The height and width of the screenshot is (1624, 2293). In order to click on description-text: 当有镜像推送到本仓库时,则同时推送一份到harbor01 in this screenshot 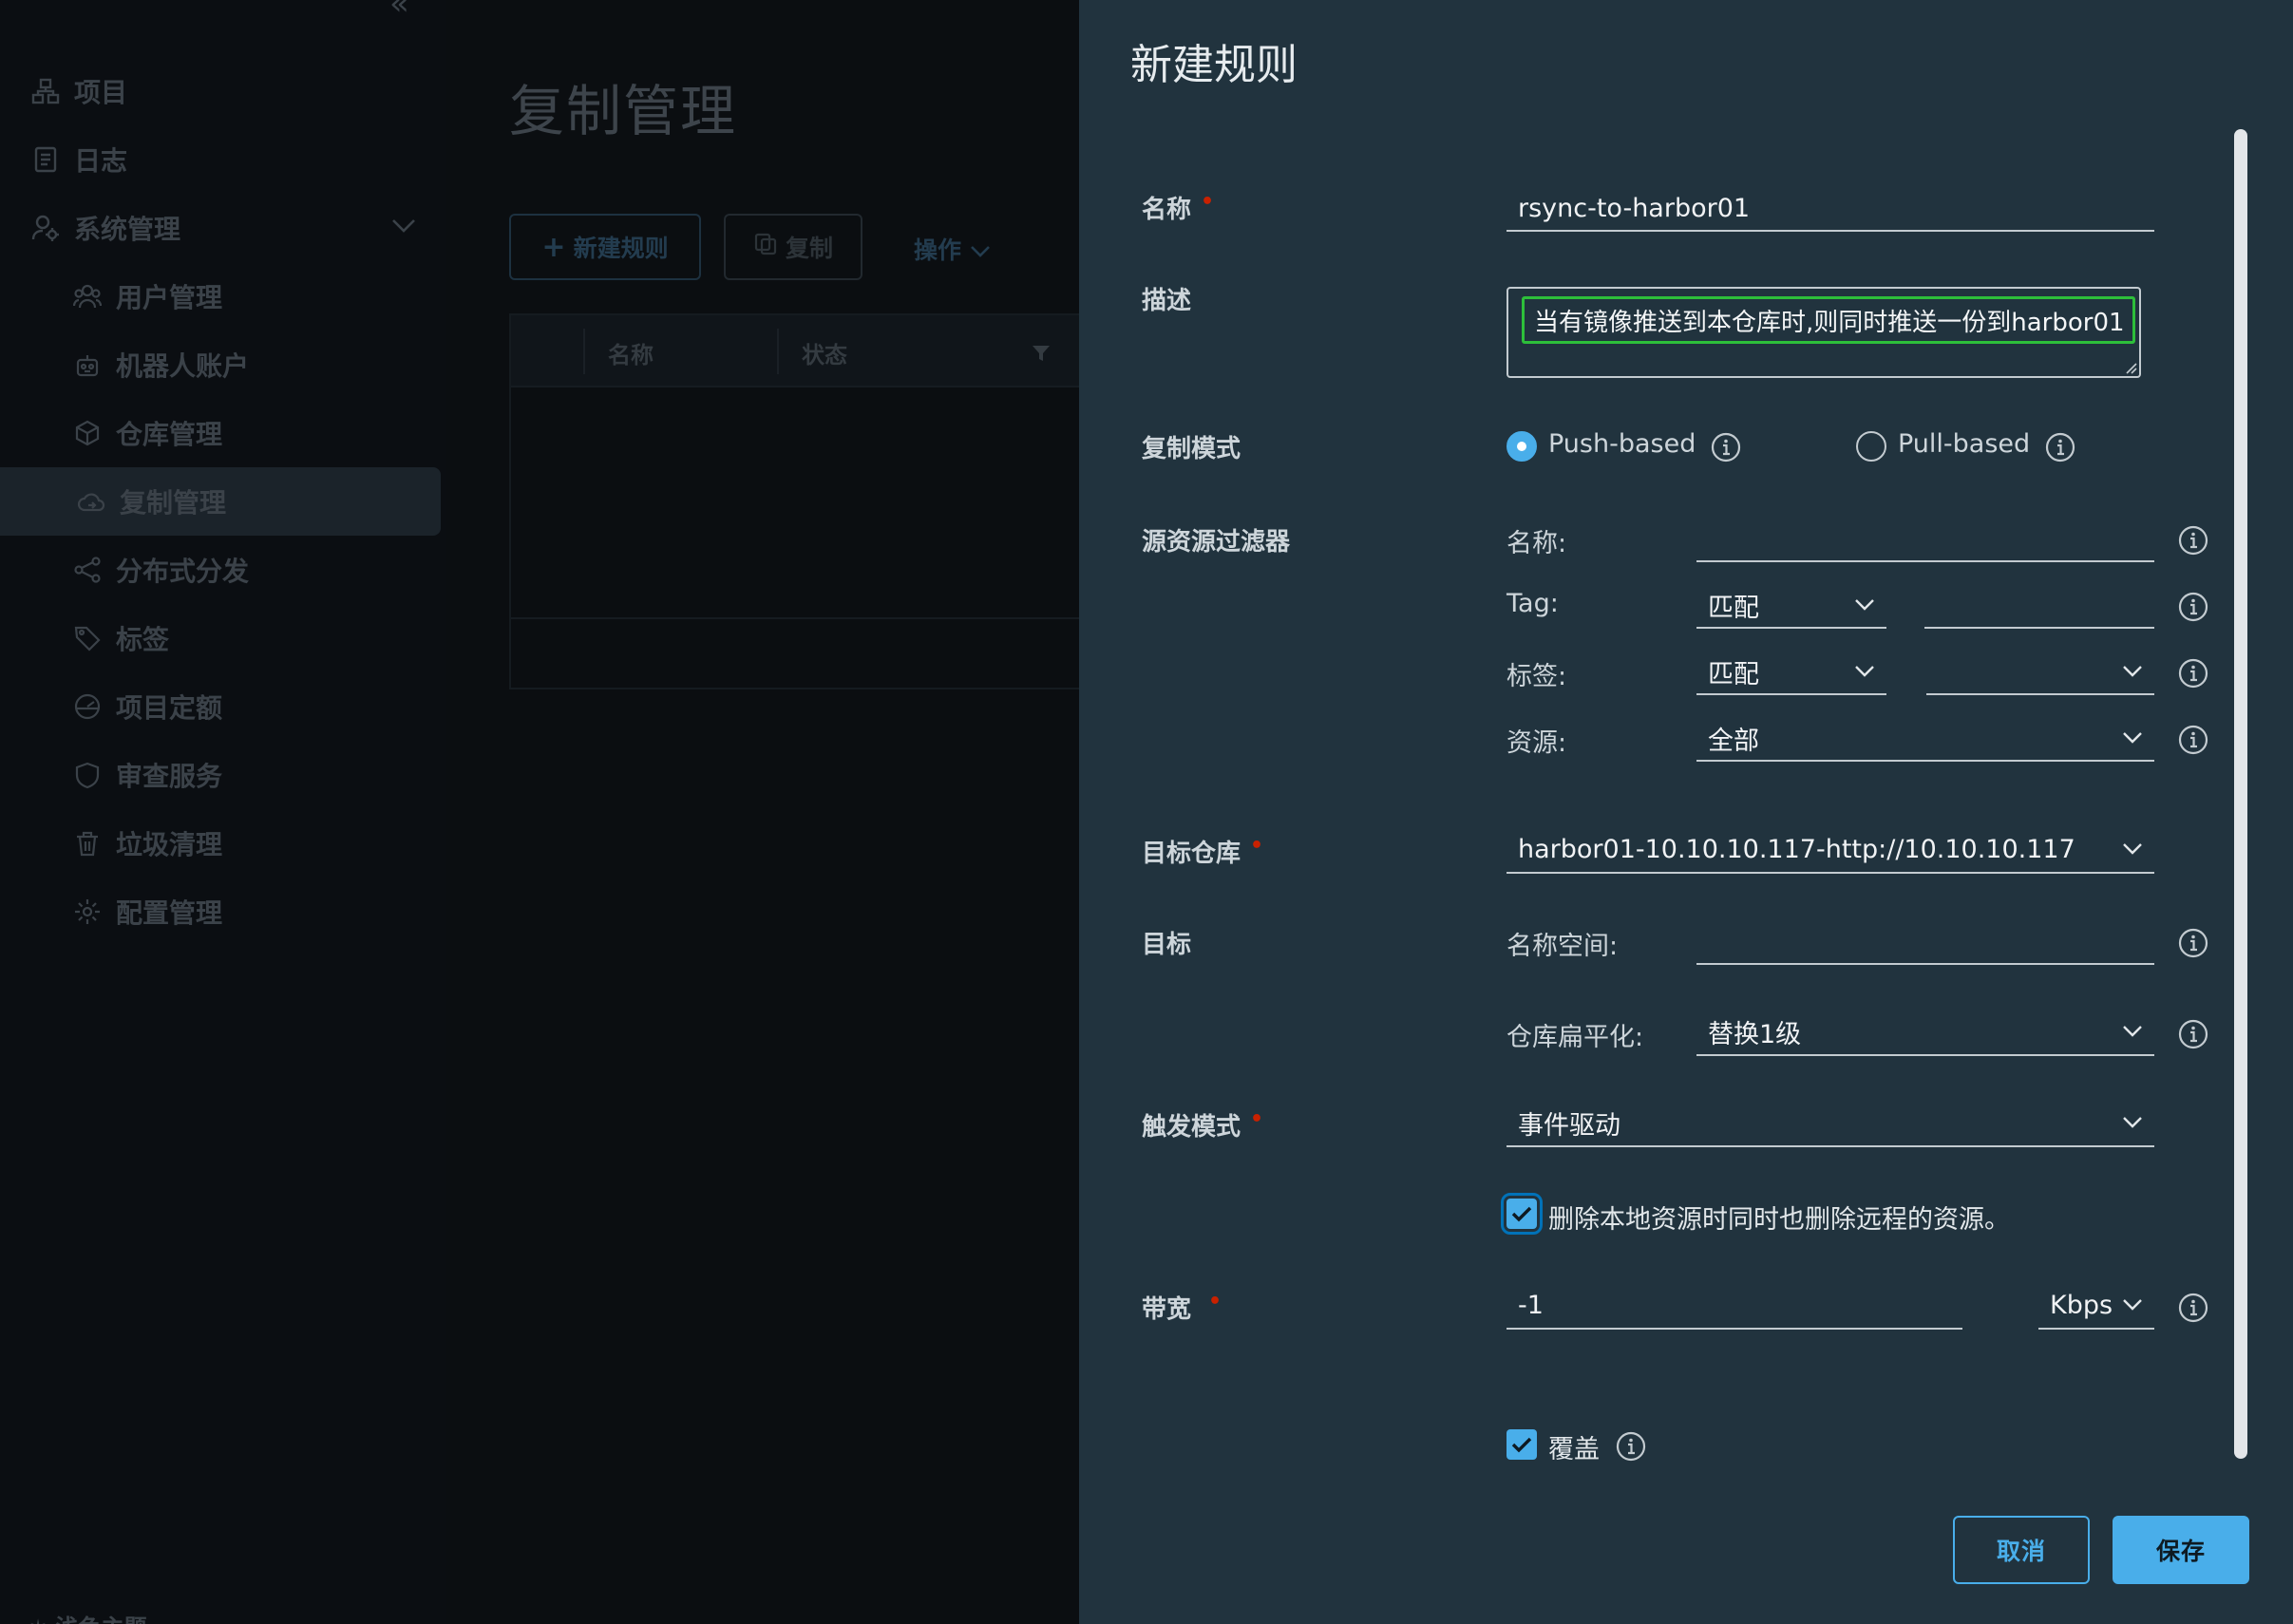, I will do `click(1828, 320)`.